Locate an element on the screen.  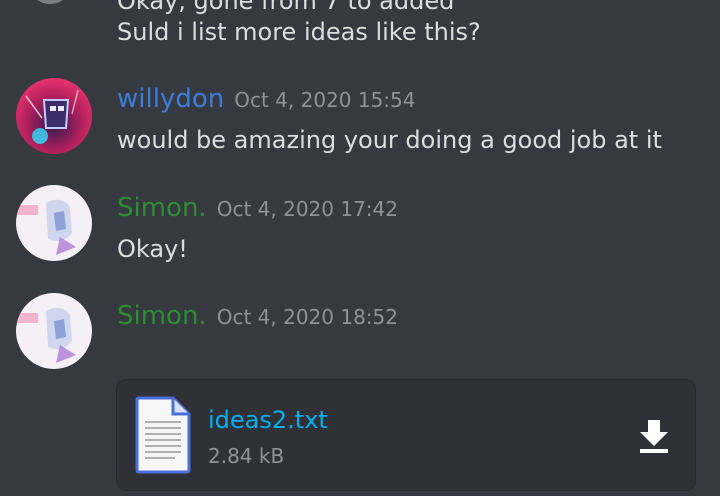
username: willydon is located at coordinates (170, 99).